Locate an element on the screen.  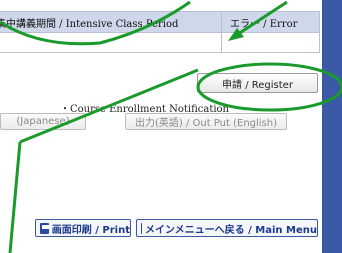
output-english-button: 出力(英語) / Out Put (English) is located at coordinates (206, 121).